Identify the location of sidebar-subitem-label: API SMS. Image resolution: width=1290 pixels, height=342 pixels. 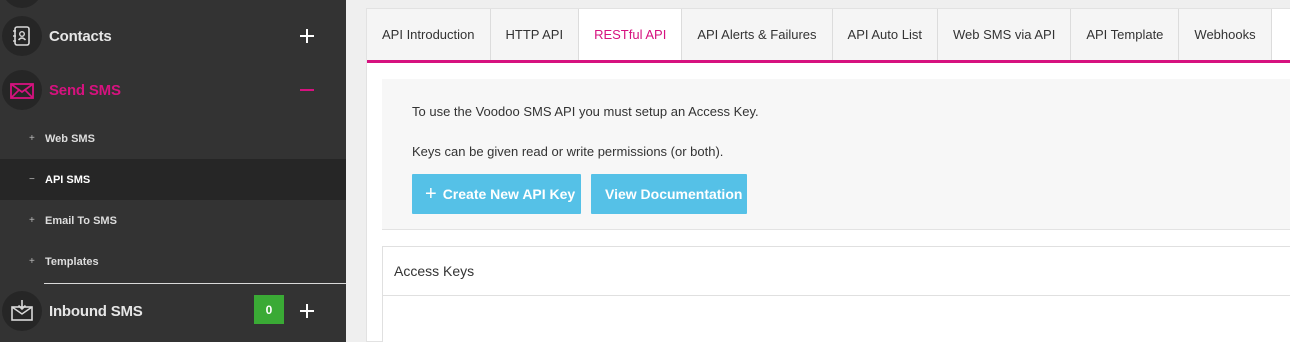
(68, 179).